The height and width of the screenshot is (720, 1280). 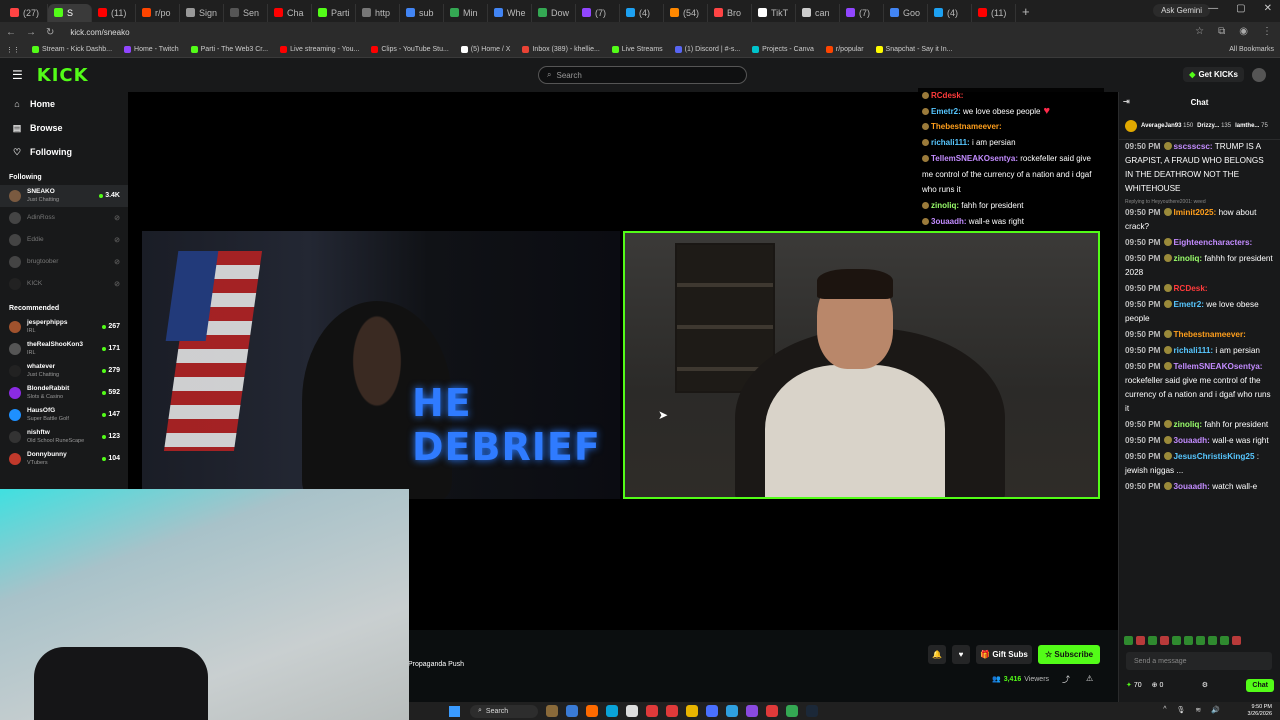 I want to click on message-username: Eighteencharacters:, so click(x=1213, y=242).